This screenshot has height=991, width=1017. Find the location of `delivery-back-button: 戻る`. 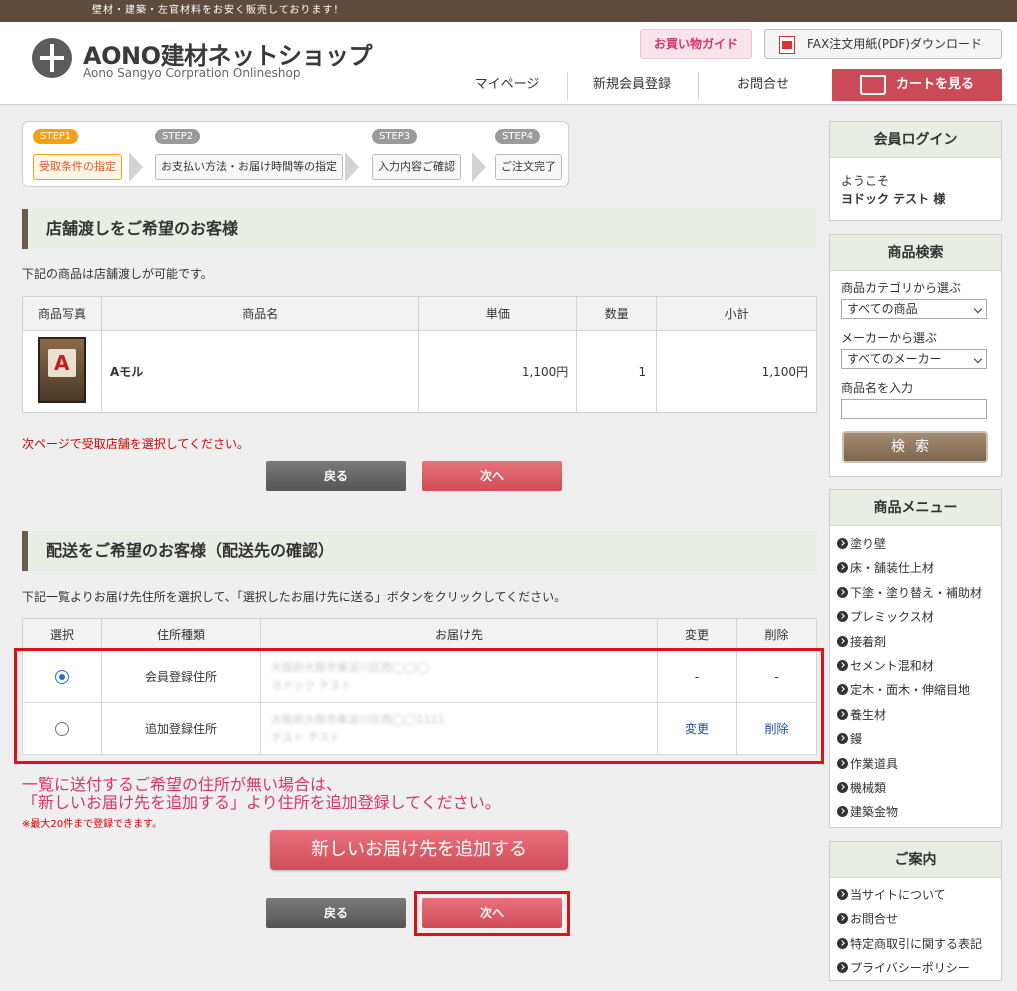

delivery-back-button: 戻る is located at coordinates (336, 913).